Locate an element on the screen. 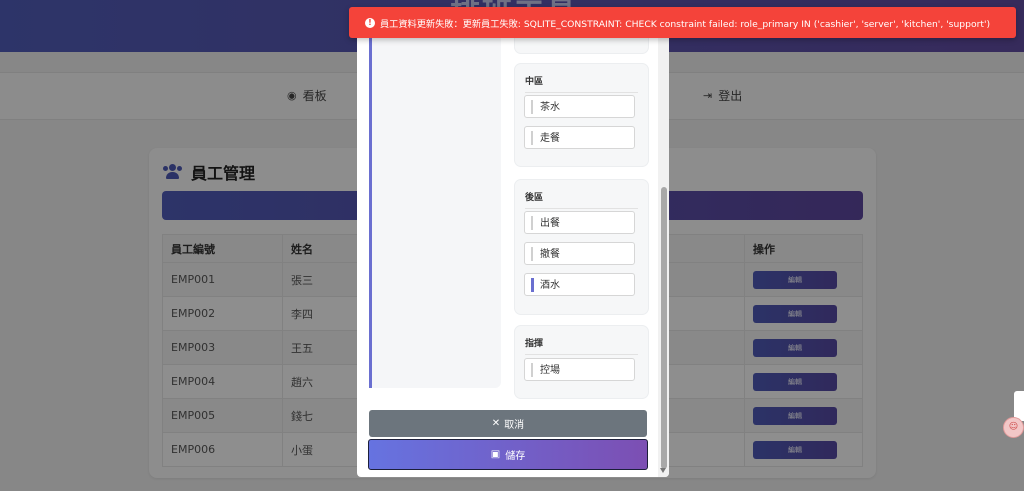 This screenshot has width=1024, height=491. role-item: 茶水 is located at coordinates (579, 106).